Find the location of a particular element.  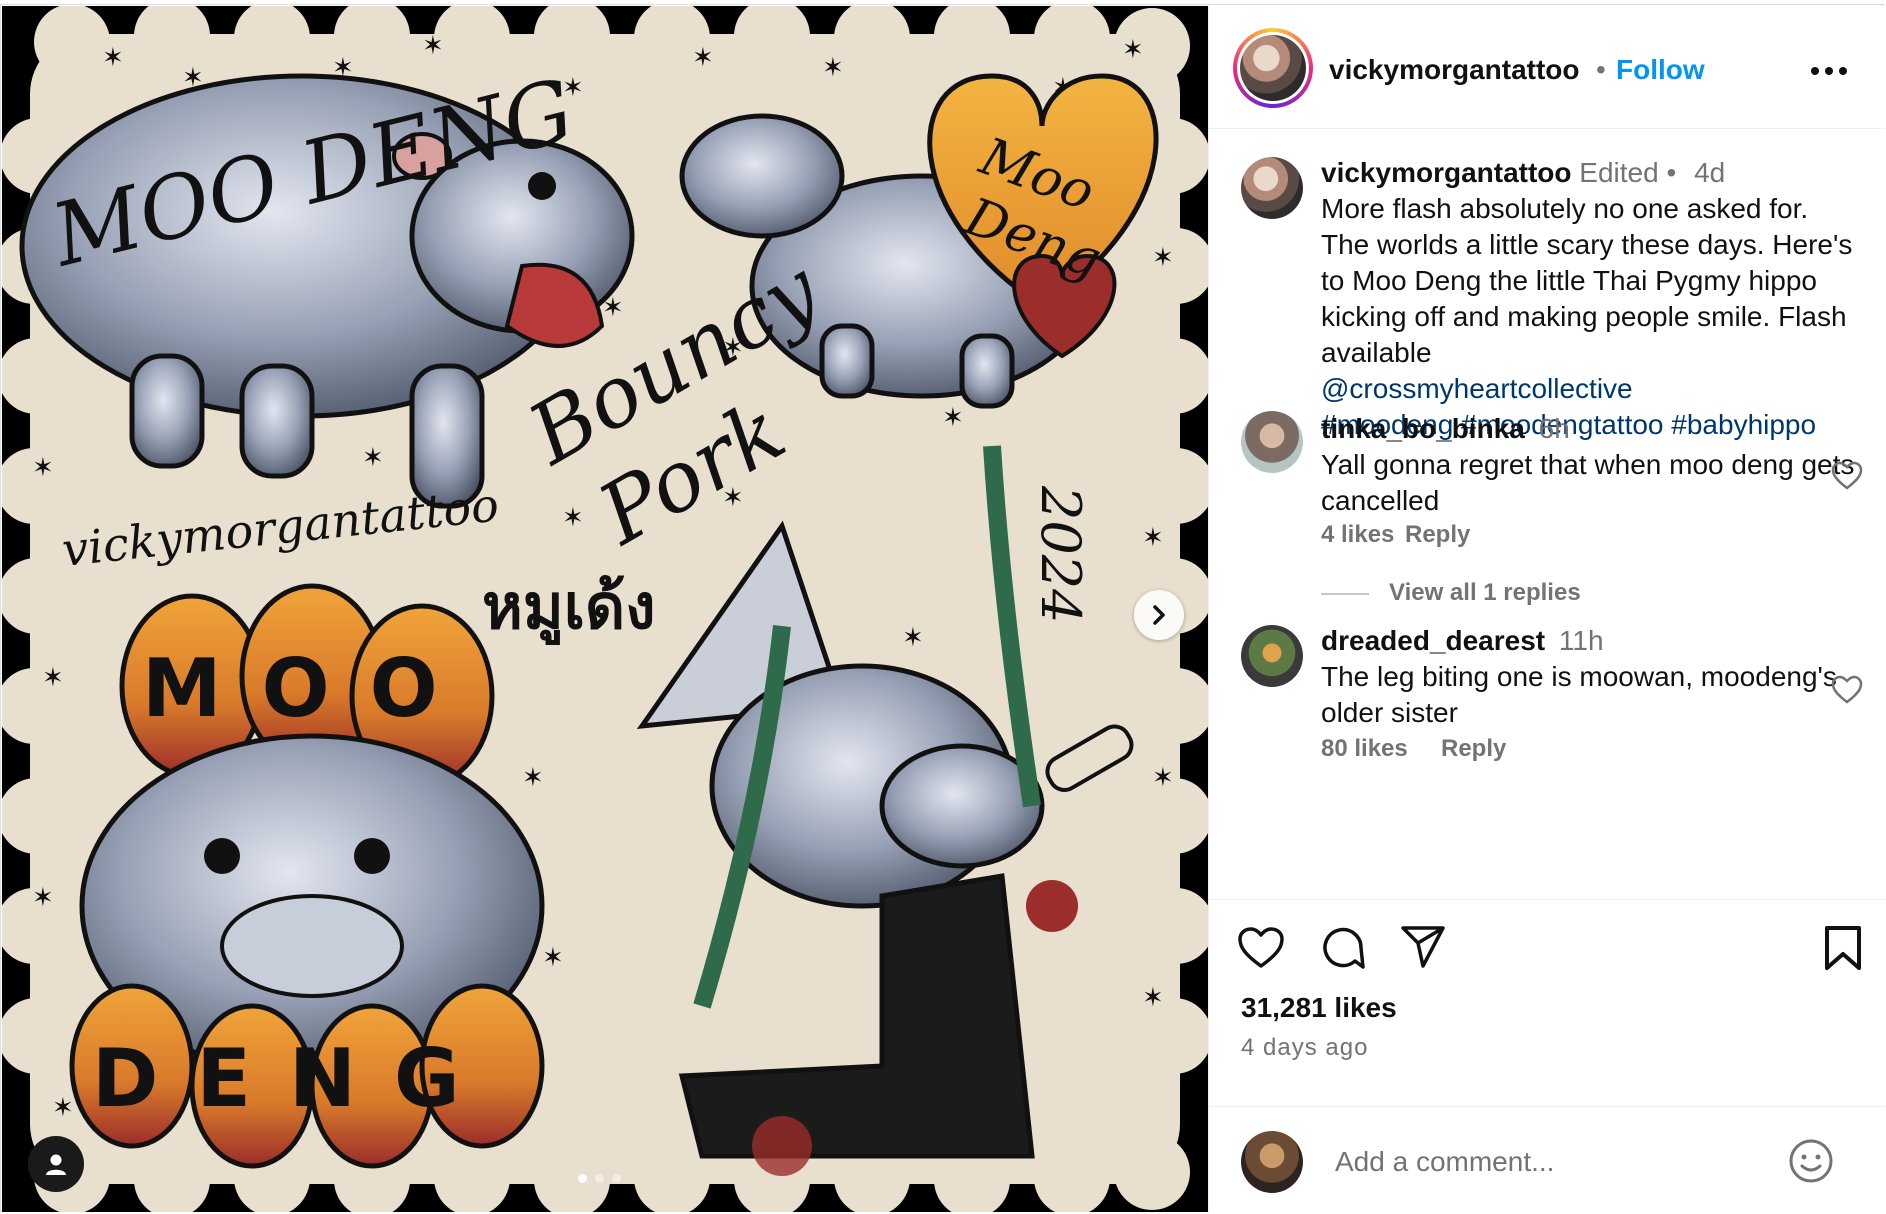

next-image-button is located at coordinates (1159, 615).